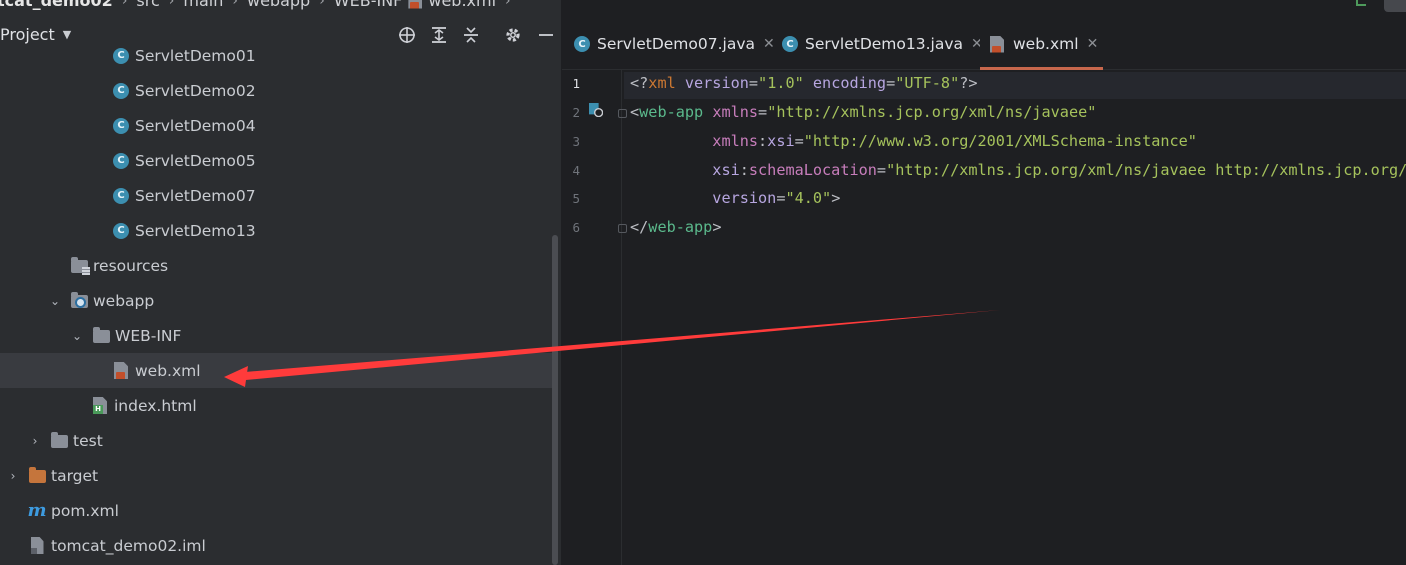  Describe the element at coordinates (278, 510) in the screenshot. I see `tree-item-pom-xml: m pom.xml` at that location.